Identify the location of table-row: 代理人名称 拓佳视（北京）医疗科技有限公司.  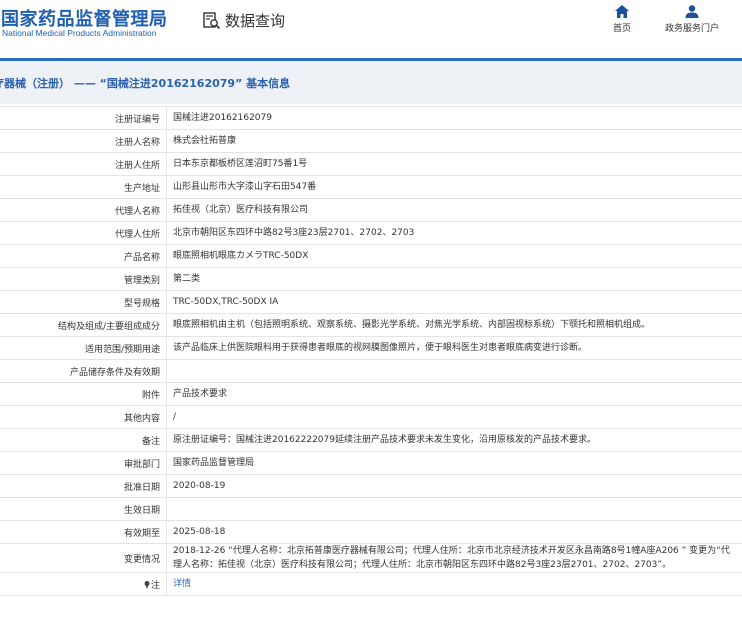
(371, 210).